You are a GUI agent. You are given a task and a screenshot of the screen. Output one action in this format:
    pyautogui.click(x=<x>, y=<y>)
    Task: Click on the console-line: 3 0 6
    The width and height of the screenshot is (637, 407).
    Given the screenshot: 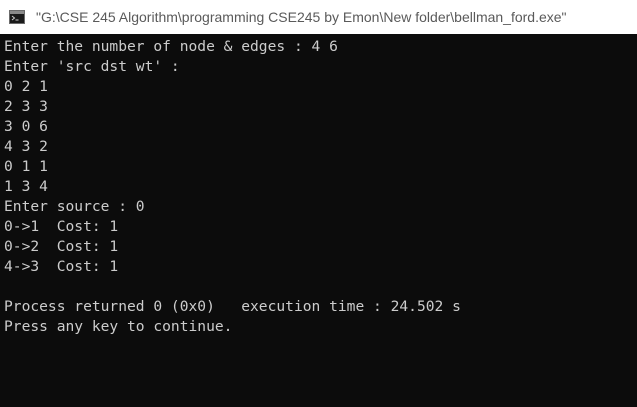 What is the action you would take?
    pyautogui.click(x=26, y=126)
    